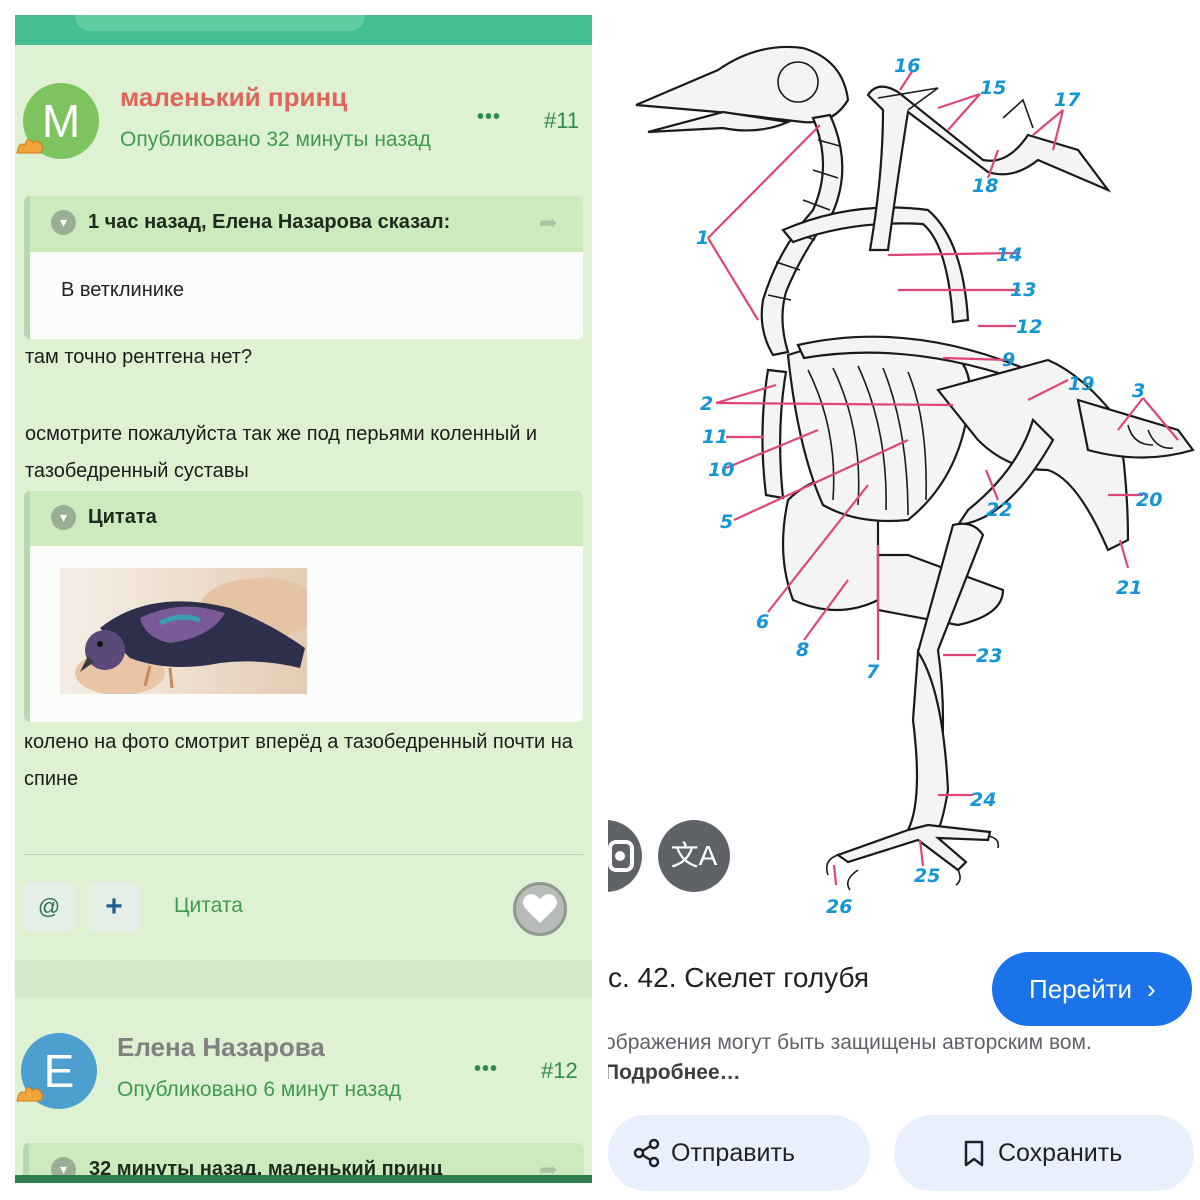  What do you see at coordinates (183, 631) in the screenshot?
I see `bird-photo` at bounding box center [183, 631].